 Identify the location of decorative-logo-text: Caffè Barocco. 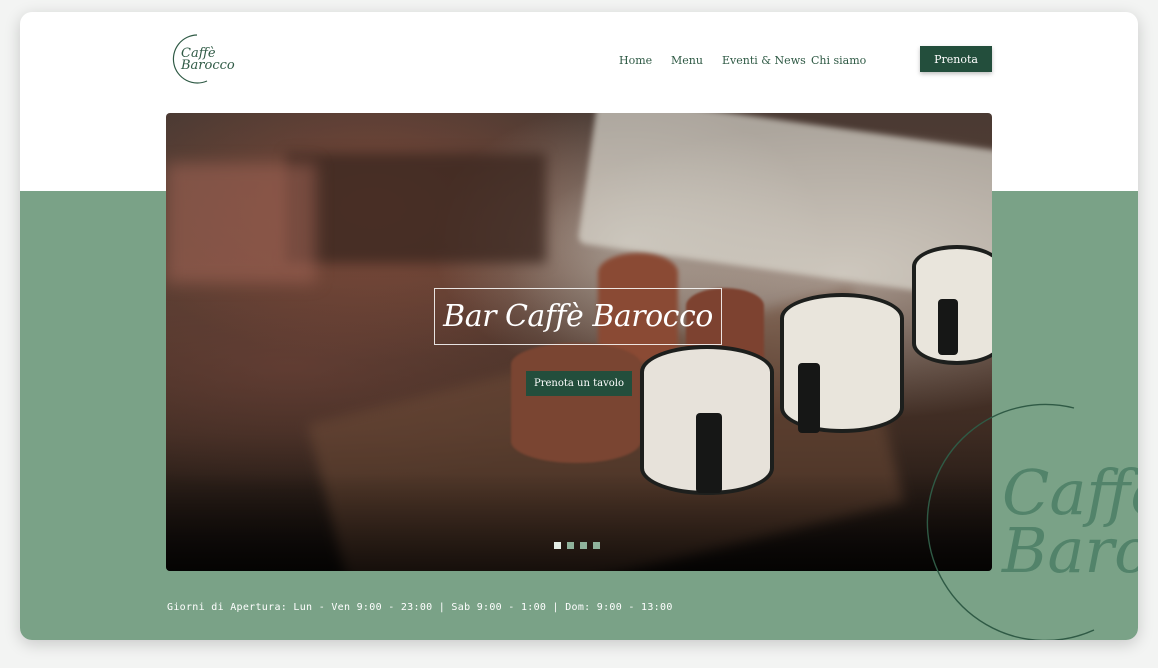
(1070, 524).